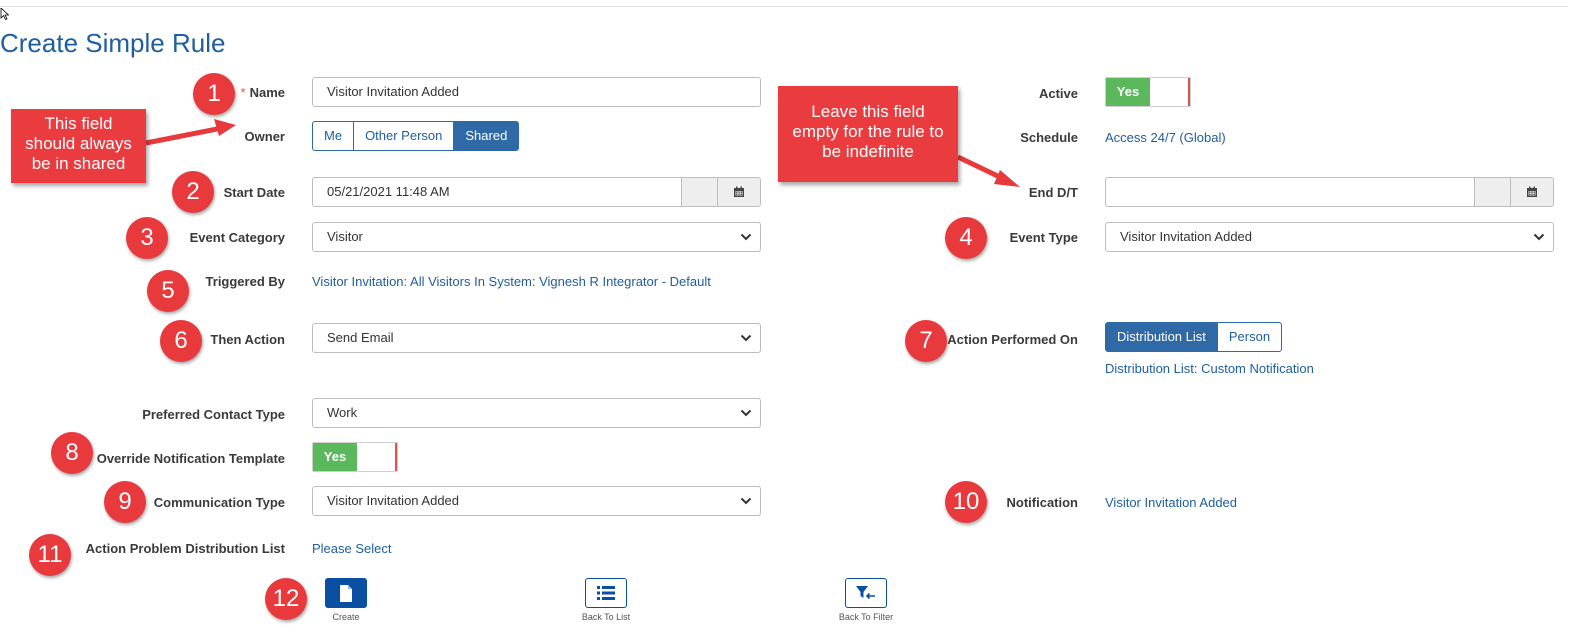 The image size is (1581, 642). Describe the element at coordinates (1042, 502) in the screenshot. I see `notification-label: Notification` at that location.